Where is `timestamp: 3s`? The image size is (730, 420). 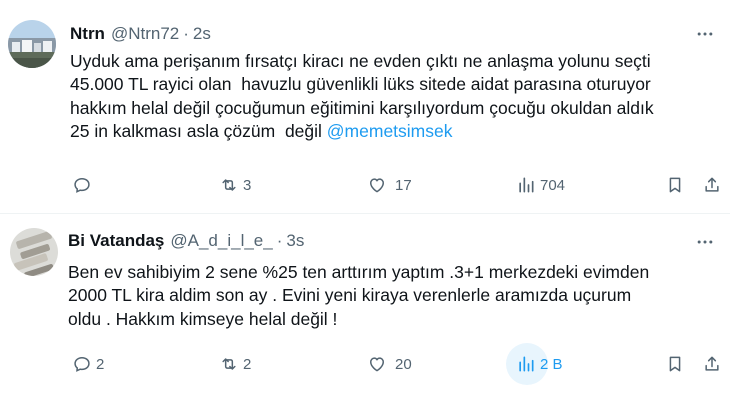
timestamp: 3s is located at coordinates (295, 241).